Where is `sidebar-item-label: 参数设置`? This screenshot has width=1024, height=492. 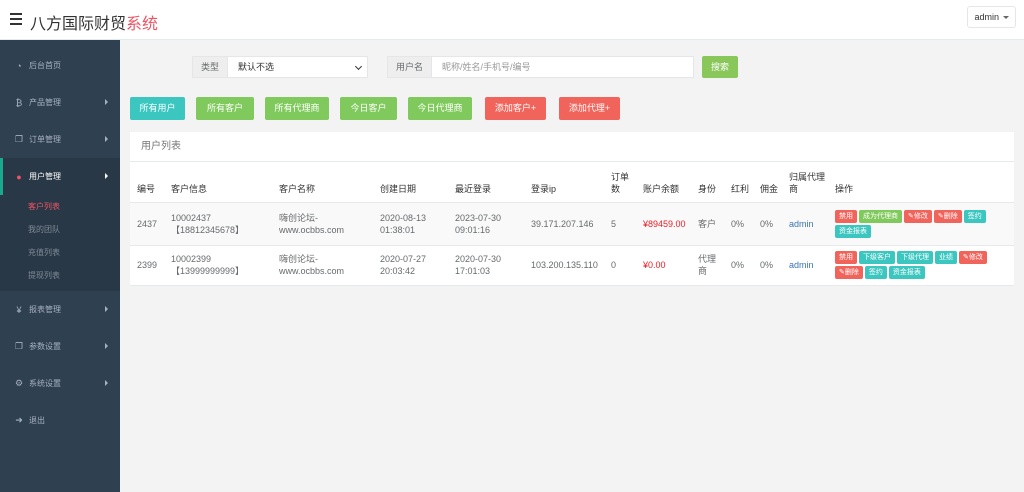 sidebar-item-label: 参数设置 is located at coordinates (45, 346).